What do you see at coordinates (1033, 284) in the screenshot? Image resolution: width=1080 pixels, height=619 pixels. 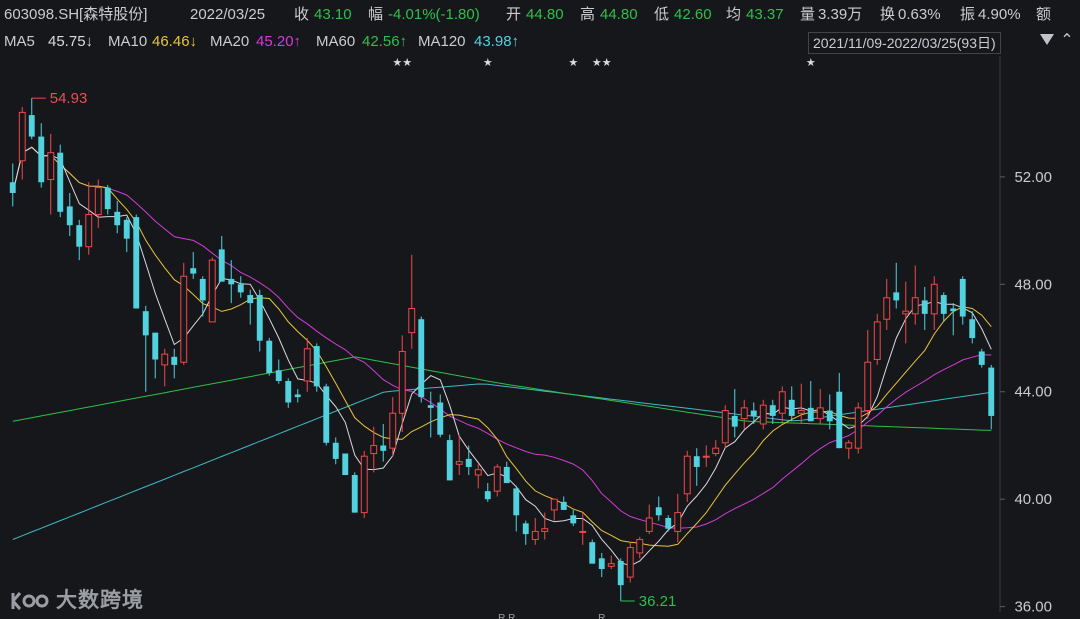 I see `y-tick-label: 48.00` at bounding box center [1033, 284].